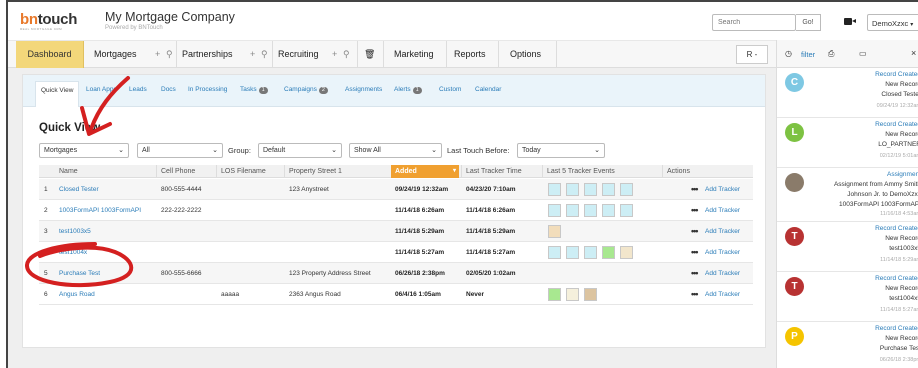 The height and width of the screenshot is (368, 918). What do you see at coordinates (84, 150) in the screenshot?
I see `type-select: Mortgages ⌄` at bounding box center [84, 150].